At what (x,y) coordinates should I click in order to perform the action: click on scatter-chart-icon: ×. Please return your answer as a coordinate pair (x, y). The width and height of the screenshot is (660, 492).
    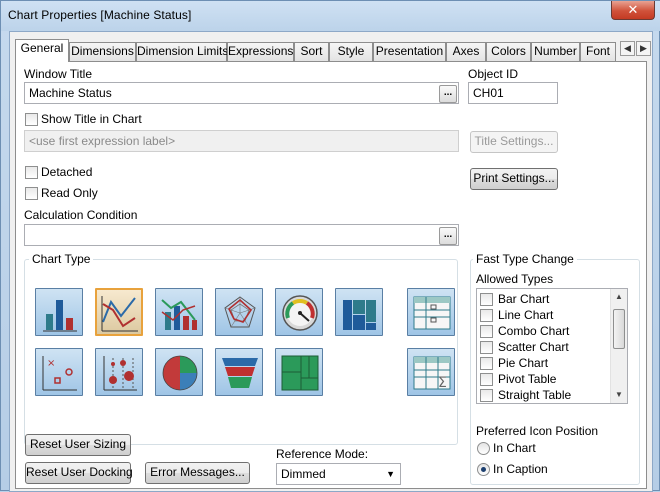
    Looking at the image, I should click on (59, 372).